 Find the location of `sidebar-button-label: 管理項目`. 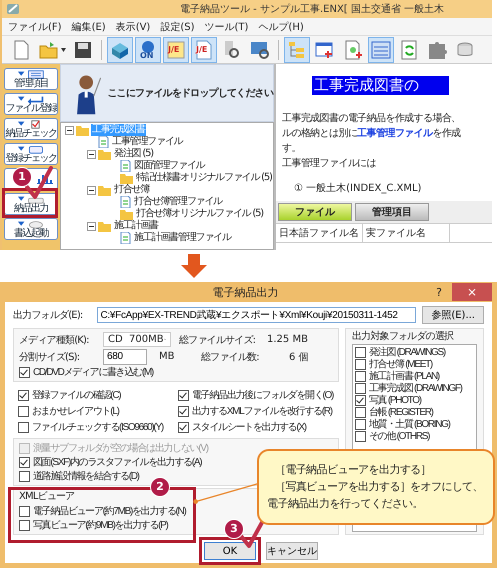

sidebar-button-label: 管理項目 is located at coordinates (31, 83).